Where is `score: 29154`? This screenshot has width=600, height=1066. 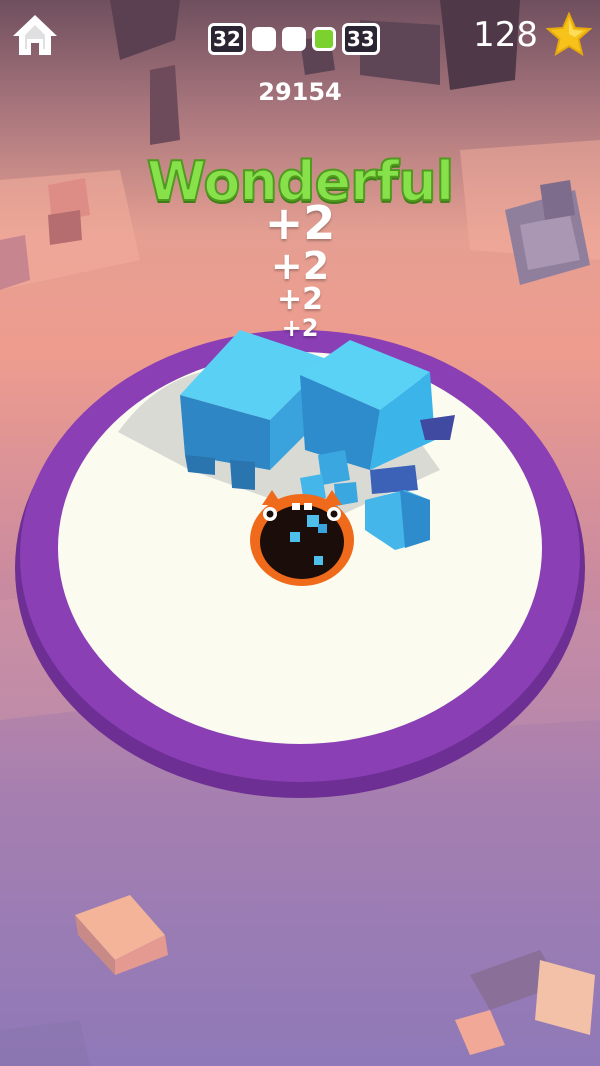 score: 29154 is located at coordinates (300, 92).